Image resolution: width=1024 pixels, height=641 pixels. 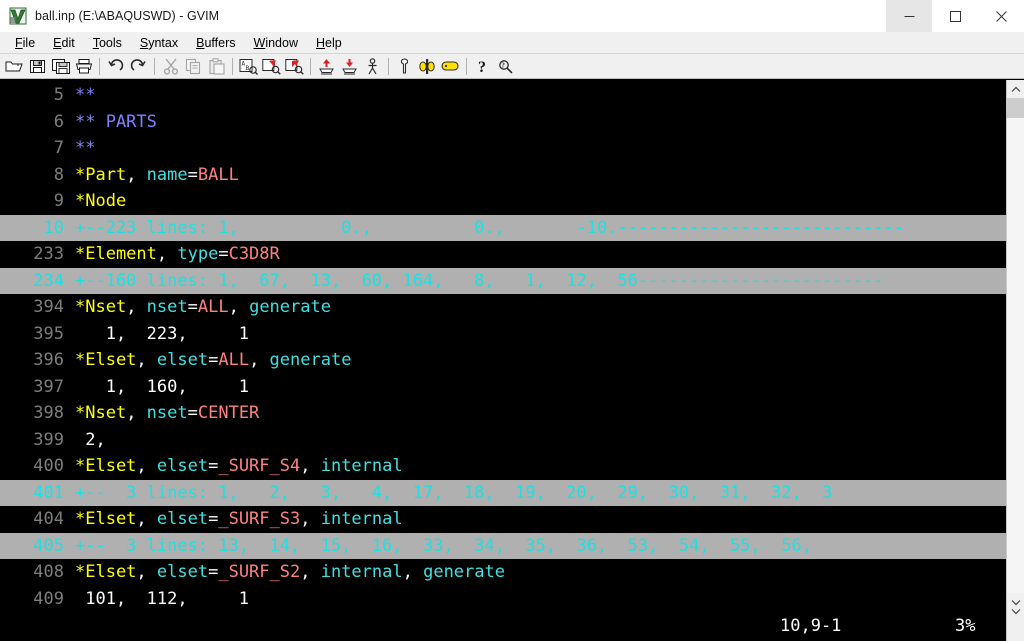 I want to click on line-text: *Elset, elset=ALL, generate, so click(x=537, y=360).